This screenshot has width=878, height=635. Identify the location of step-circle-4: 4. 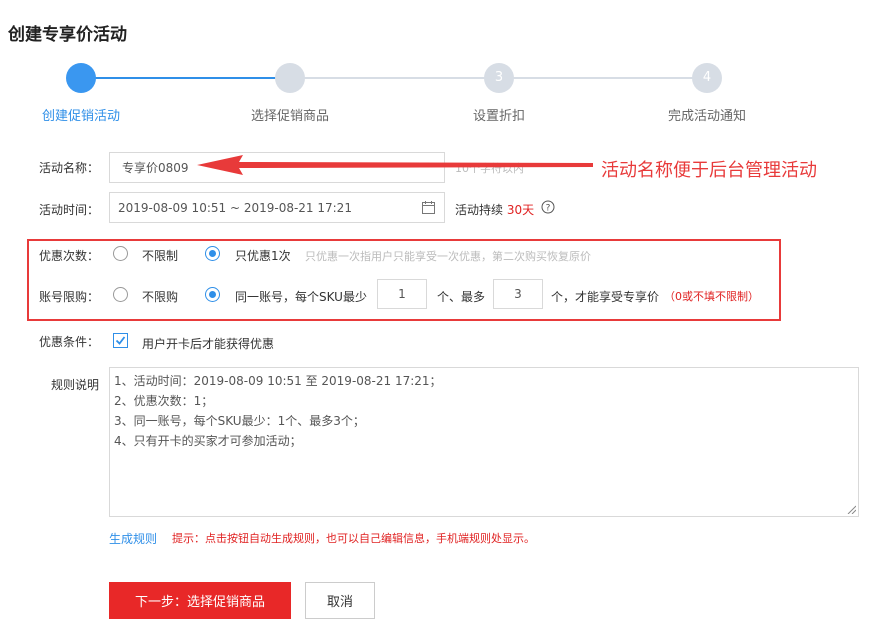
(707, 78).